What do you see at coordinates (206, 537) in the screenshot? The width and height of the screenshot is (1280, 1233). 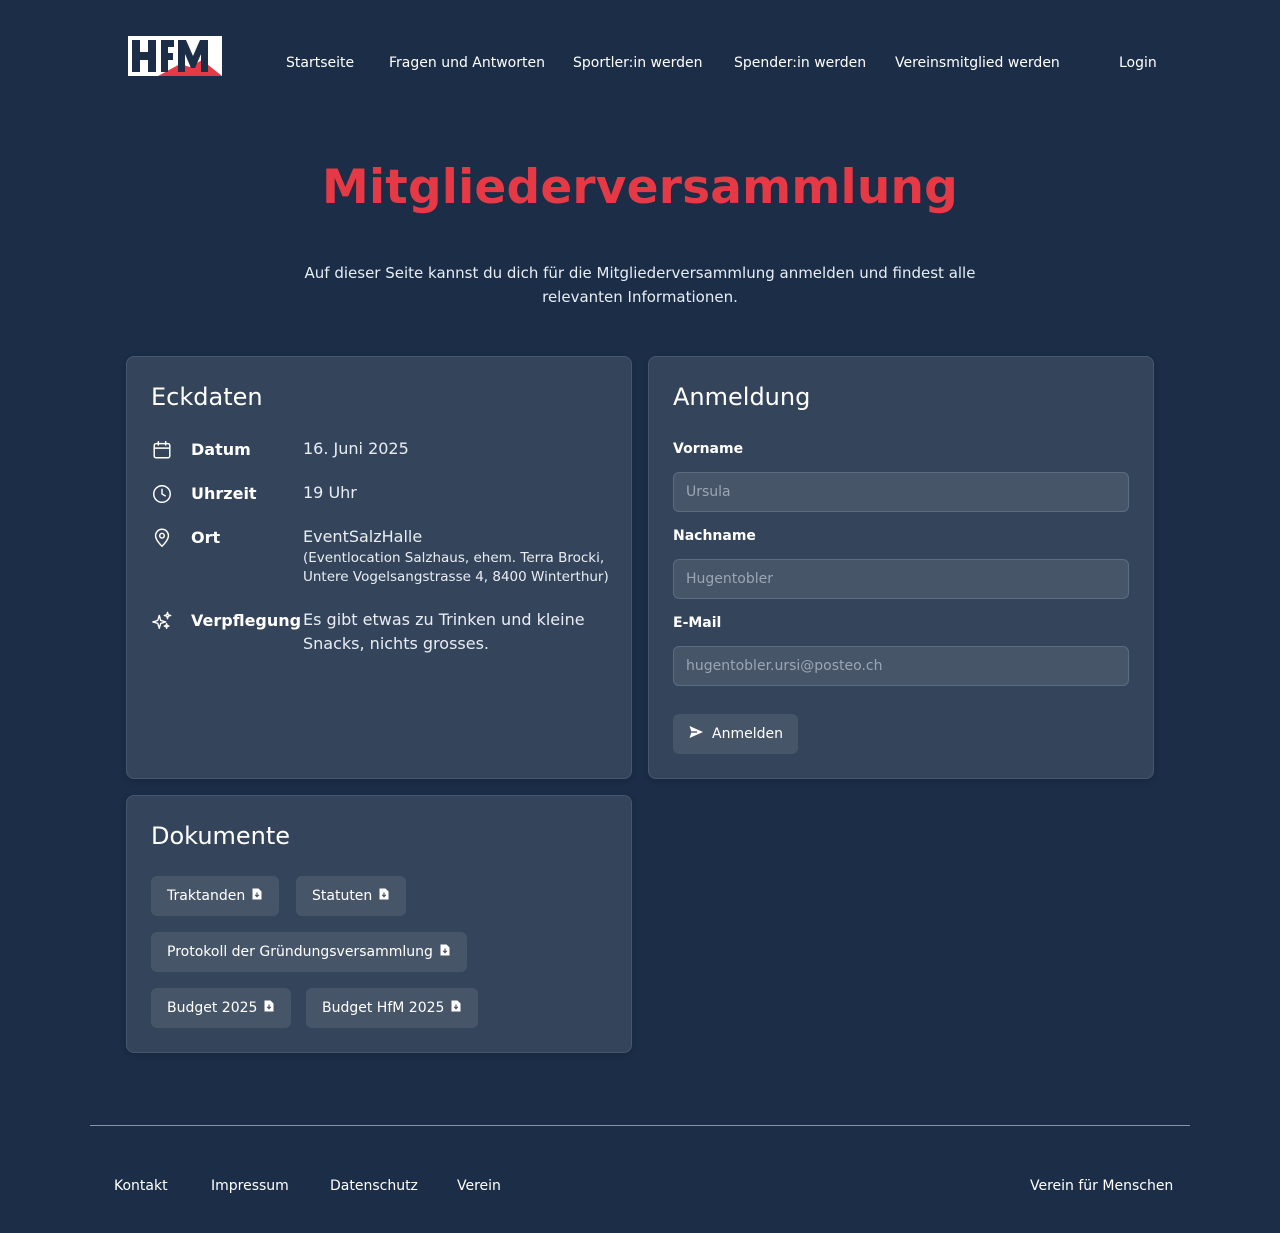 I see `ort-label: Ort` at bounding box center [206, 537].